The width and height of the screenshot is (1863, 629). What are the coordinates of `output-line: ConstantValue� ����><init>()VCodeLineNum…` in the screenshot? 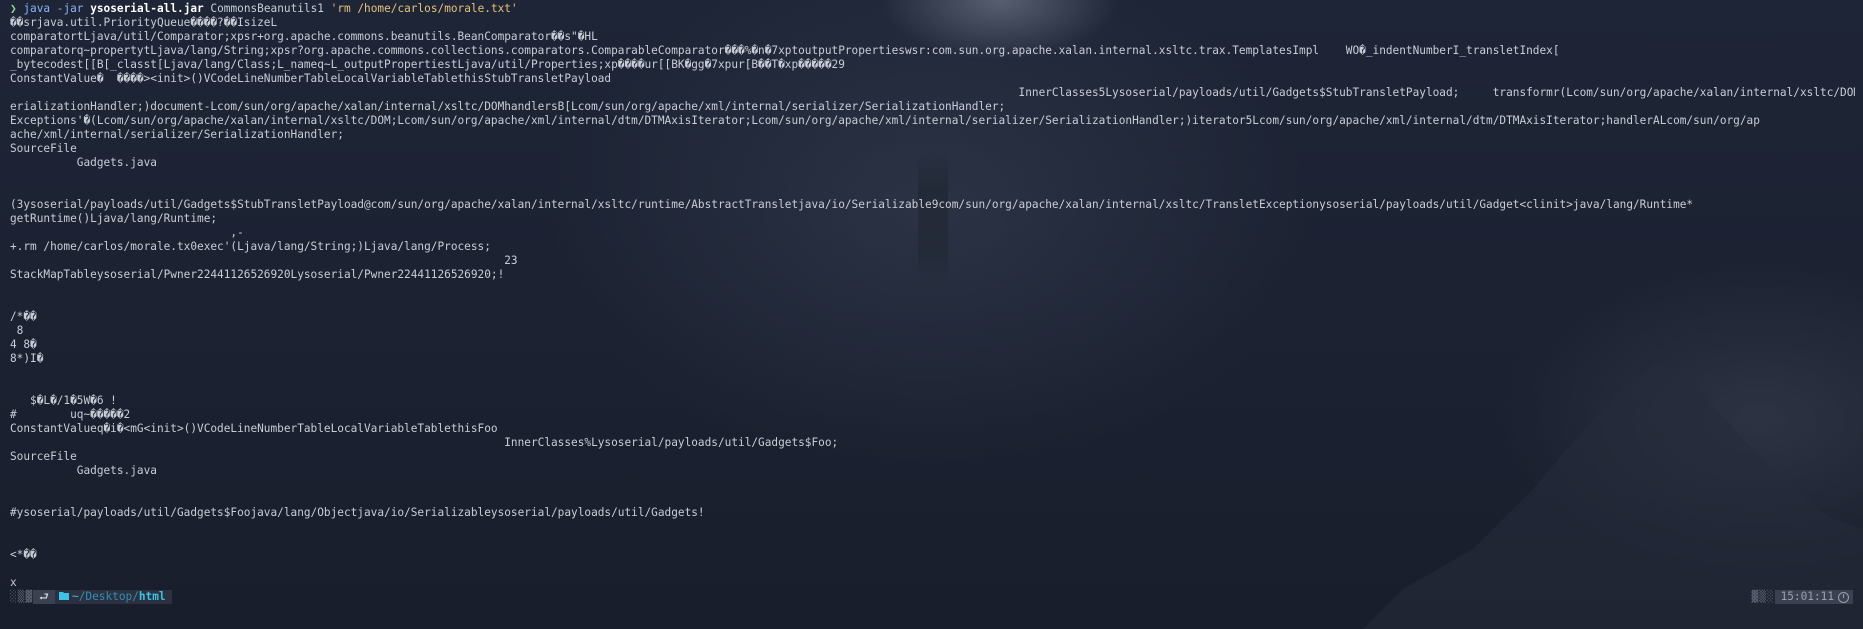 It's located at (311, 78).